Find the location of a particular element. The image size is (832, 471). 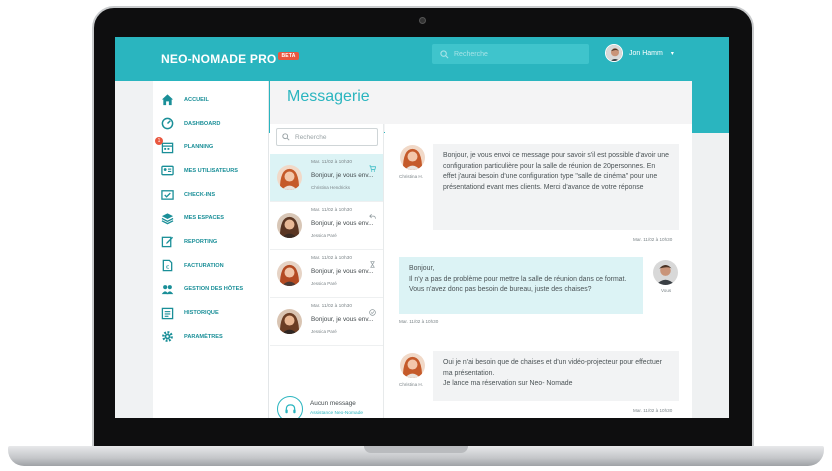

sidebar-item-historique: HISTORIQUE is located at coordinates (210, 313).